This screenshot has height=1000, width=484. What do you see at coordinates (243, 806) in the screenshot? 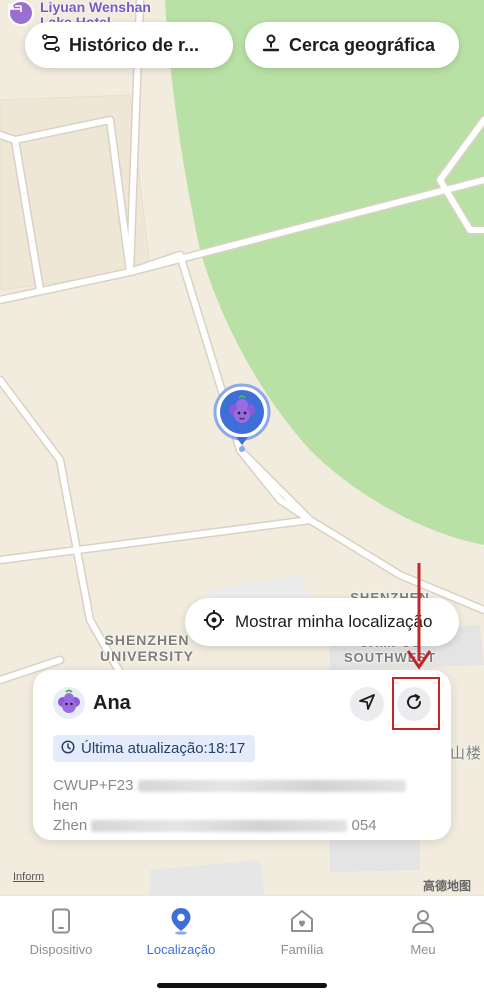
I see `device-address: CWUP+F23 hen Zhen 054` at bounding box center [243, 806].